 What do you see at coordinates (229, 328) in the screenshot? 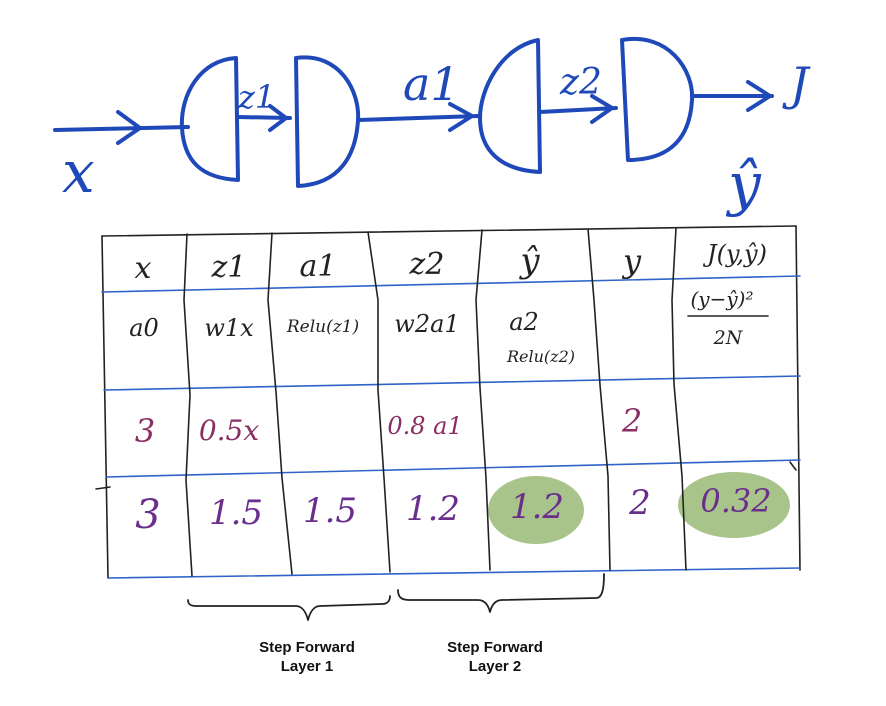
I see `formula-z1: w1x` at bounding box center [229, 328].